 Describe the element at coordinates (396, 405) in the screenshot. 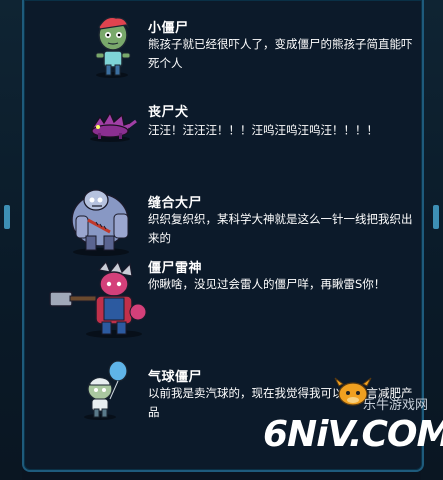

I see `watermark-site-name: 乐牛游戏网` at that location.